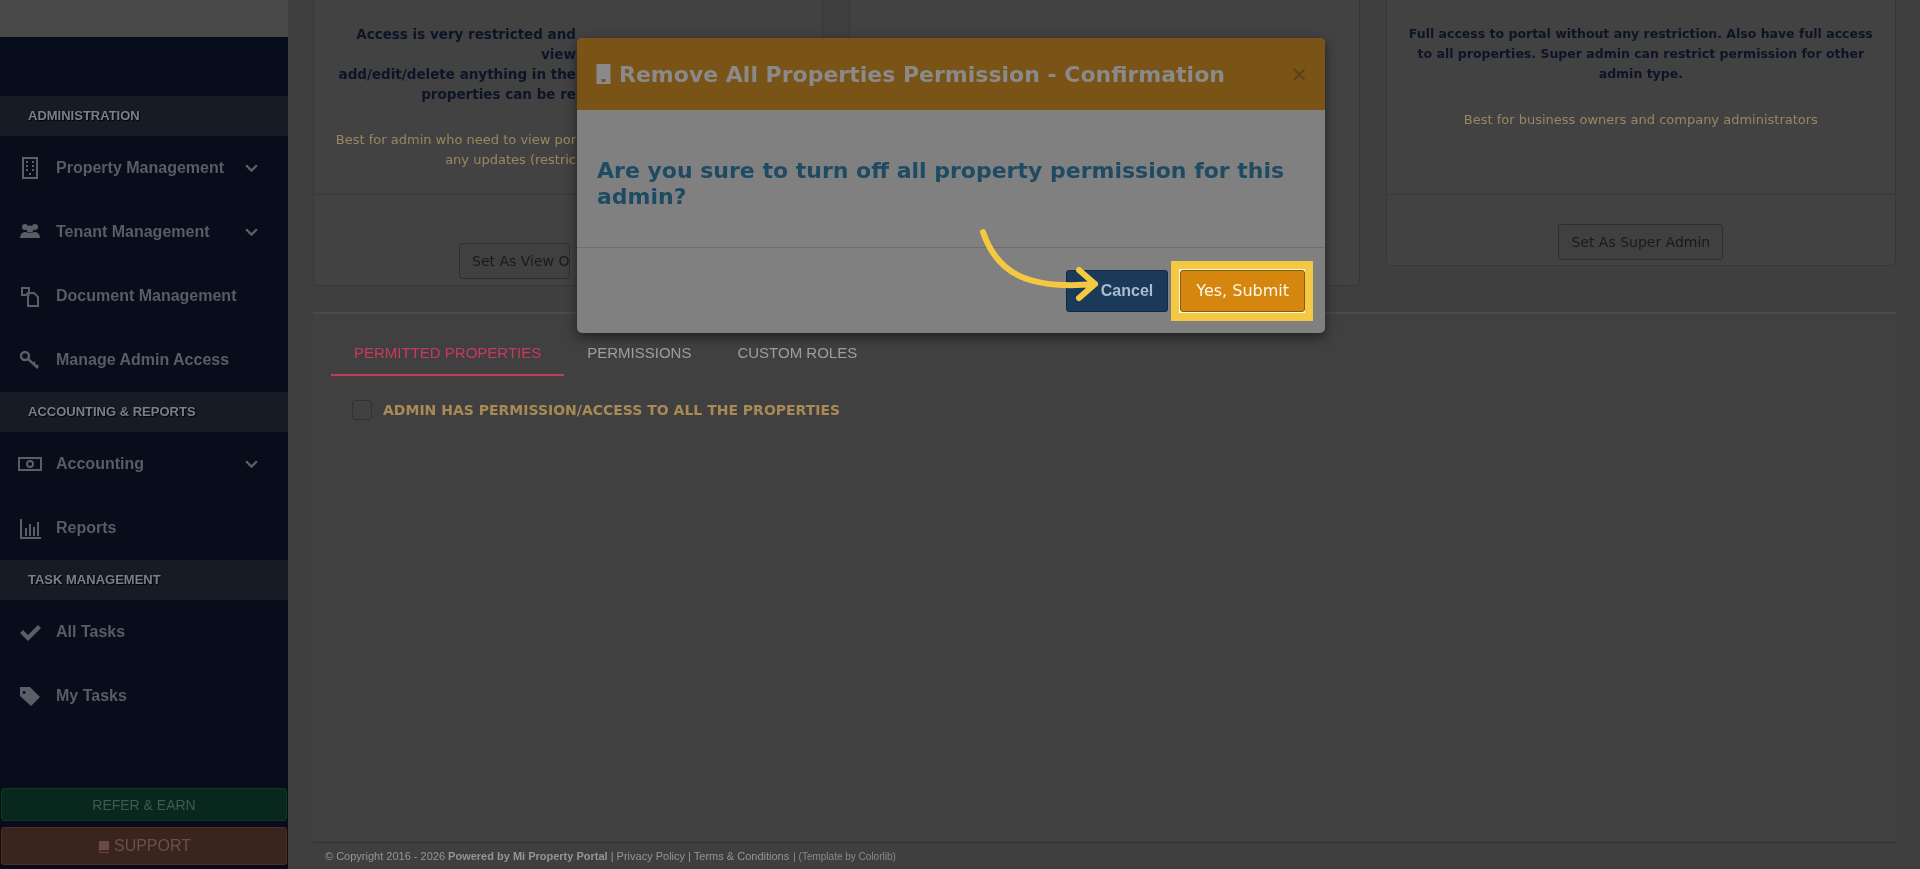 The height and width of the screenshot is (869, 1920). I want to click on sidebar-item: Reports, so click(144, 528).